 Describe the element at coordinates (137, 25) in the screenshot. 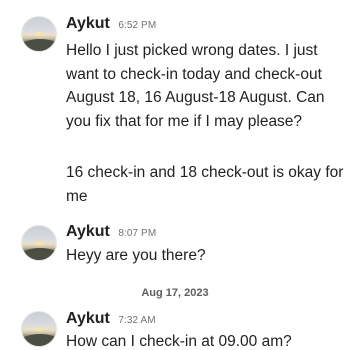

I see `message-time: 6:52 PM` at that location.